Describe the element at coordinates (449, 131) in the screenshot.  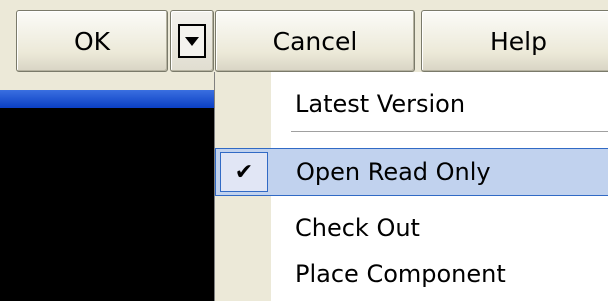
I see `menu-separator` at that location.